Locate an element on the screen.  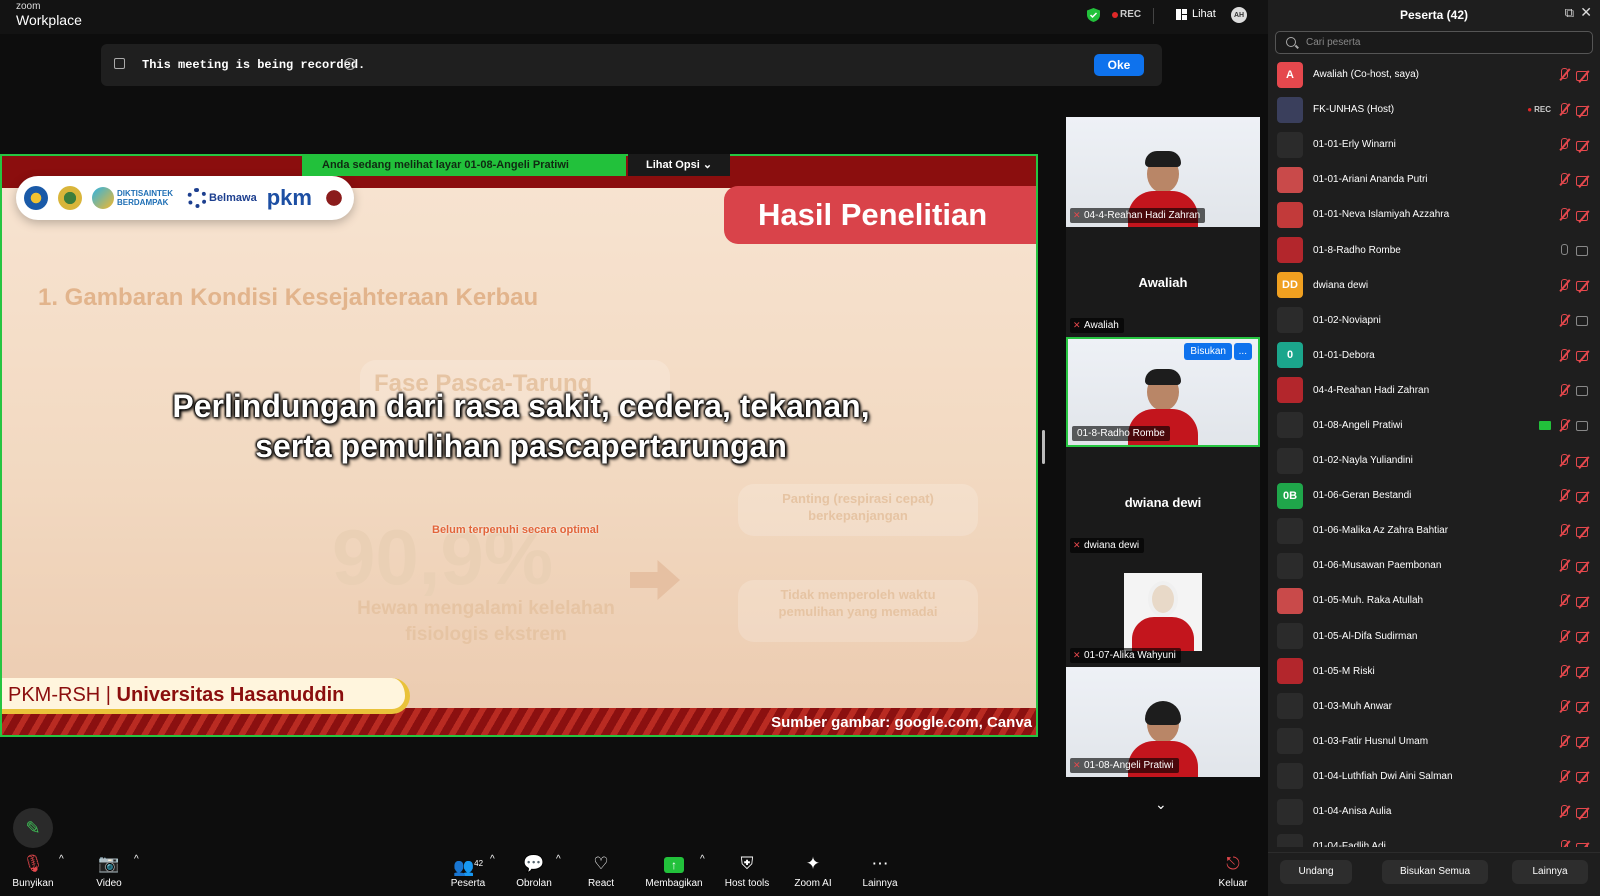
mute-all-button: Bisukan Semua is located at coordinates (1435, 872).